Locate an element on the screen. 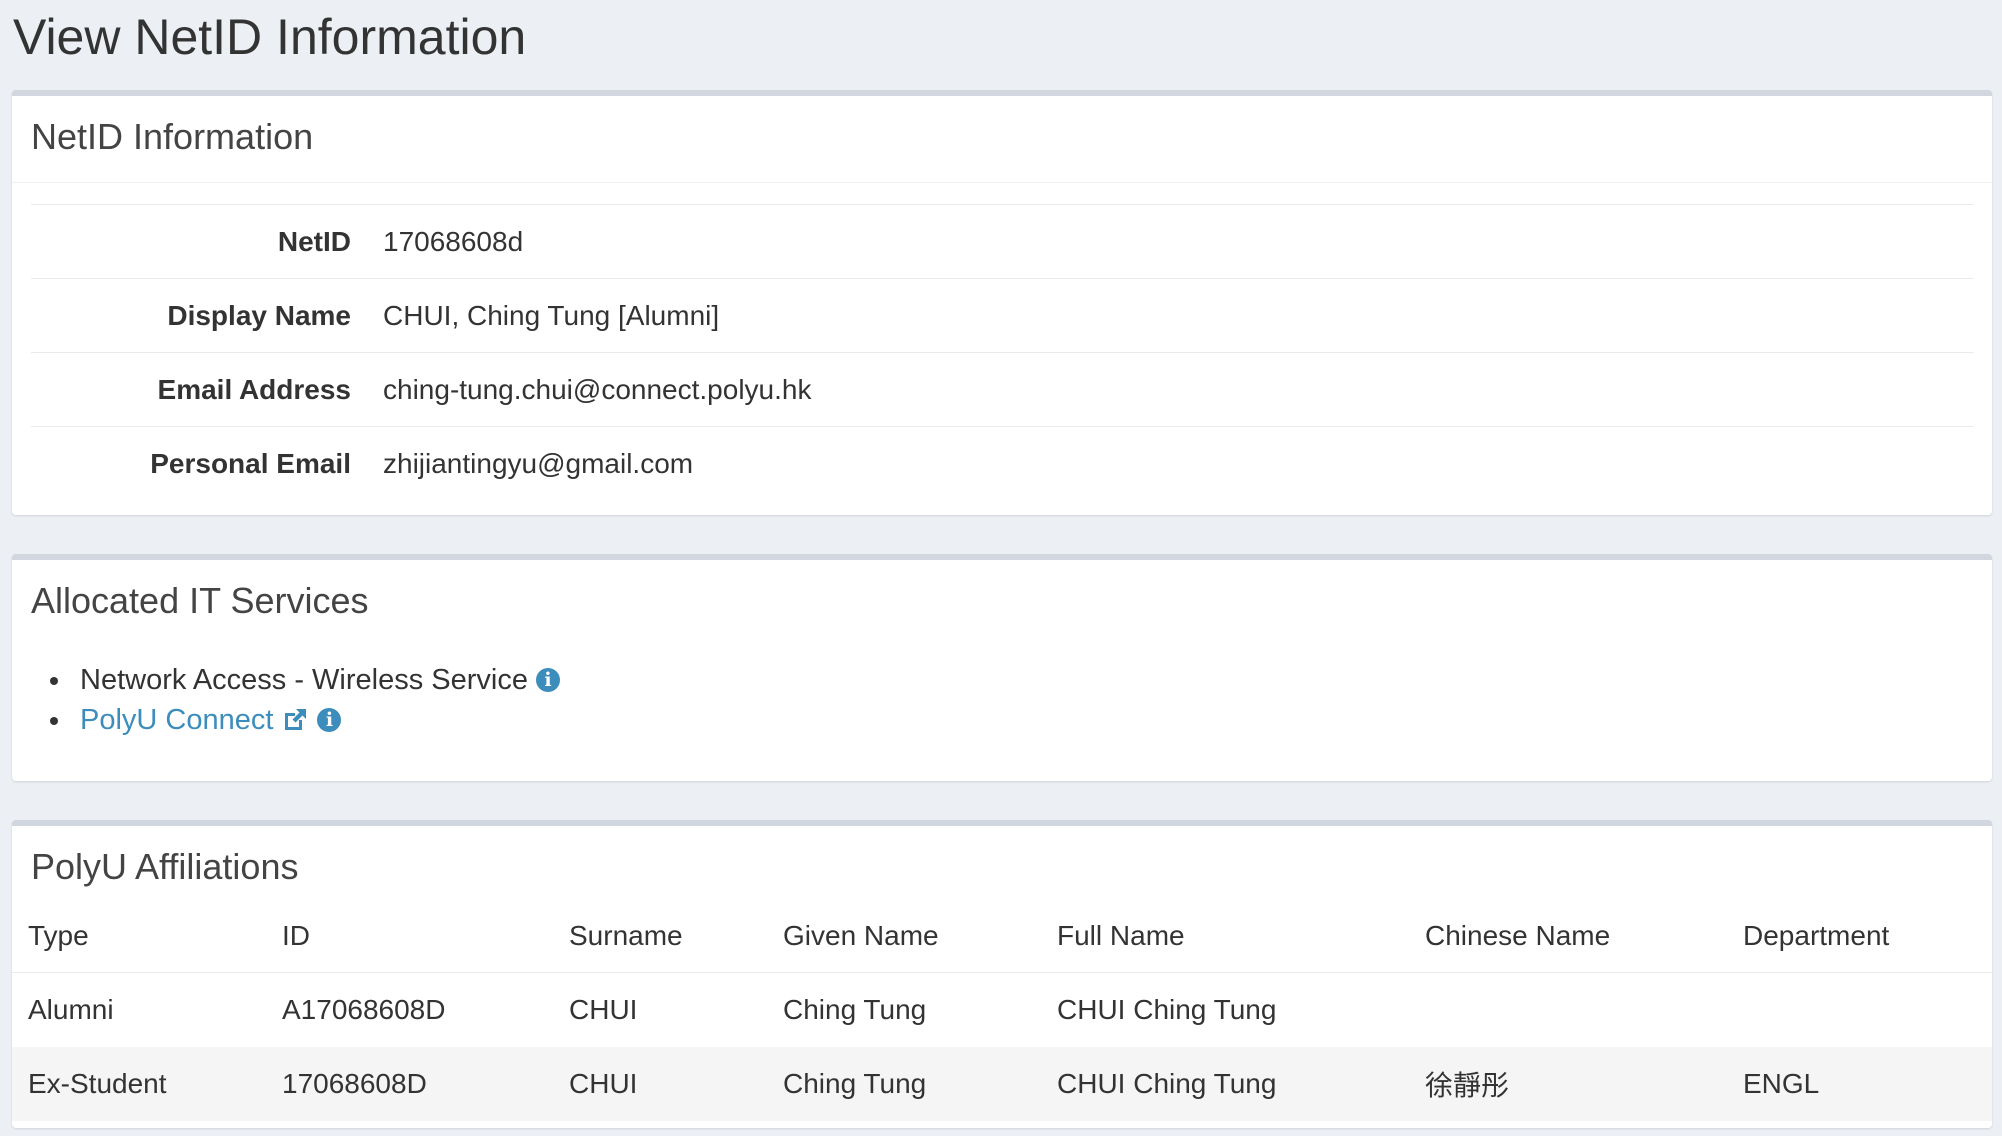  cell-id: 17068608D is located at coordinates (354, 1083).